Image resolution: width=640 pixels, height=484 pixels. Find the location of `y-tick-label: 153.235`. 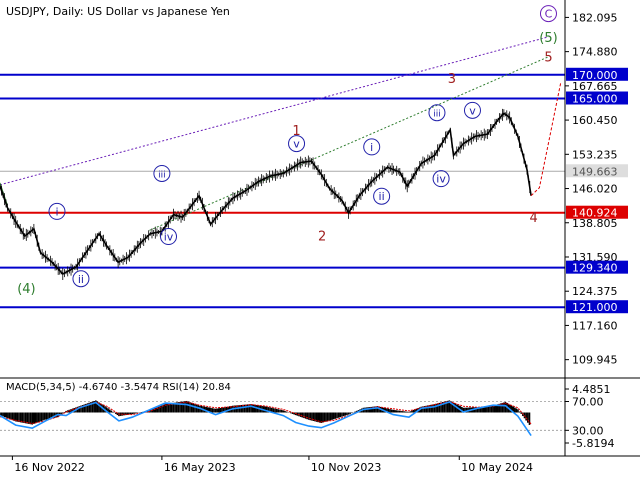

y-tick-label: 153.235 is located at coordinates (595, 154).